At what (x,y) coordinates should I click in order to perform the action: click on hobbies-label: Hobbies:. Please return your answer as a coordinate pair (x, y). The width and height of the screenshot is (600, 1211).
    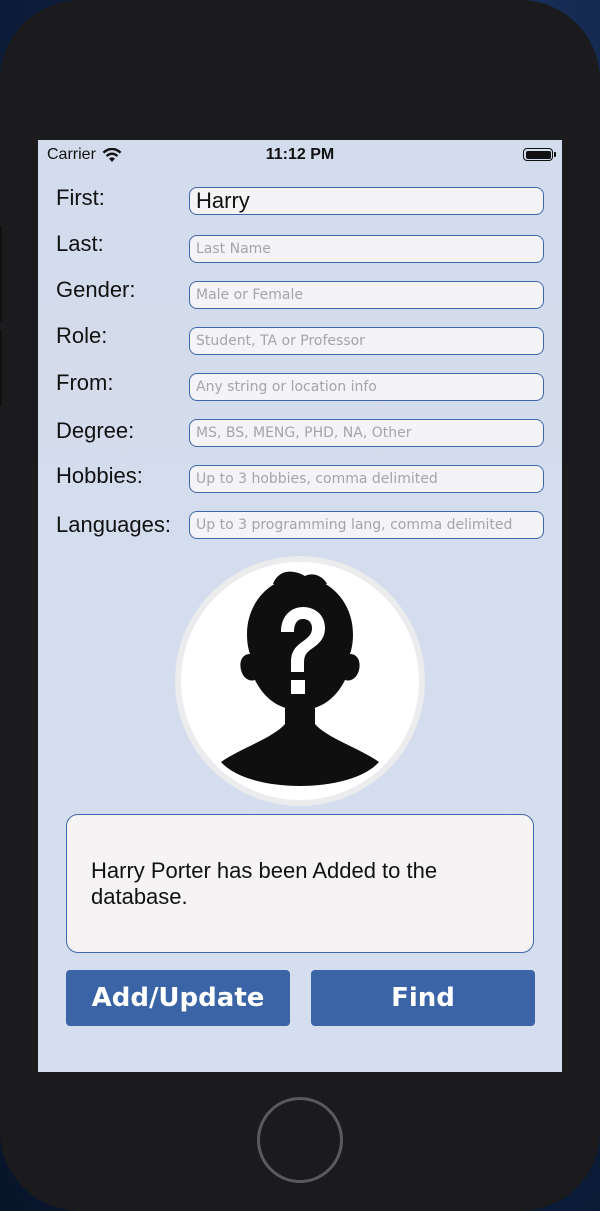
    Looking at the image, I should click on (99, 475).